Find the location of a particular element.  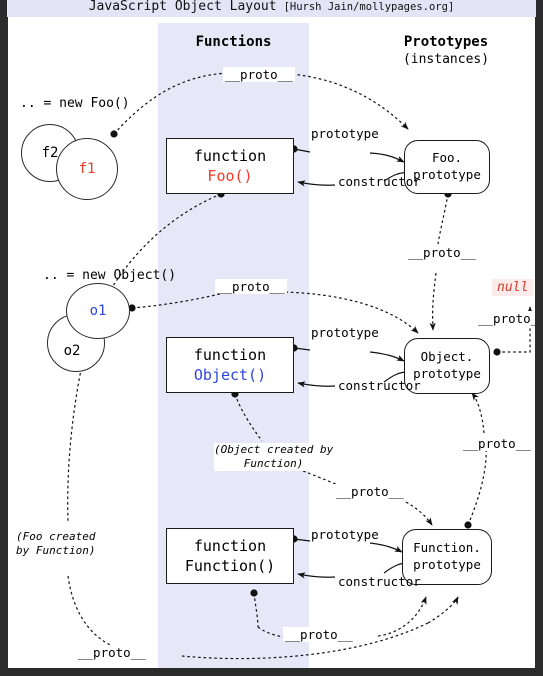

function-box-object-keyword: function is located at coordinates (230, 354).